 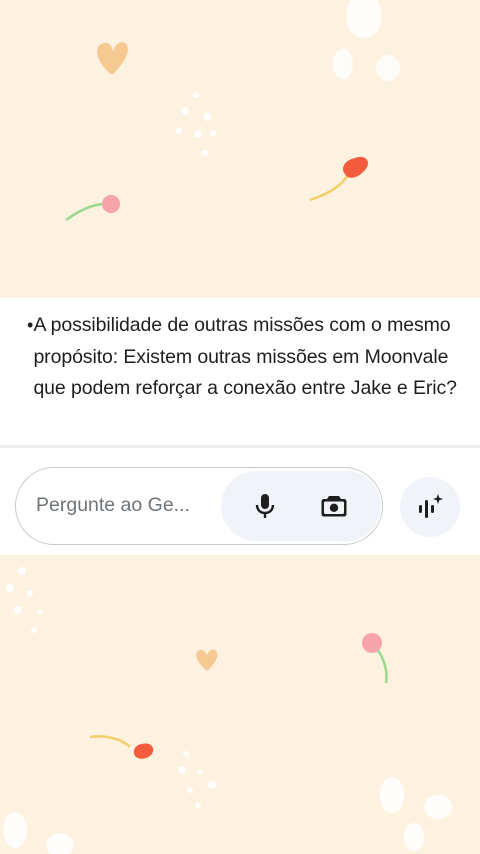 I want to click on camera-icon, so click(x=334, y=506).